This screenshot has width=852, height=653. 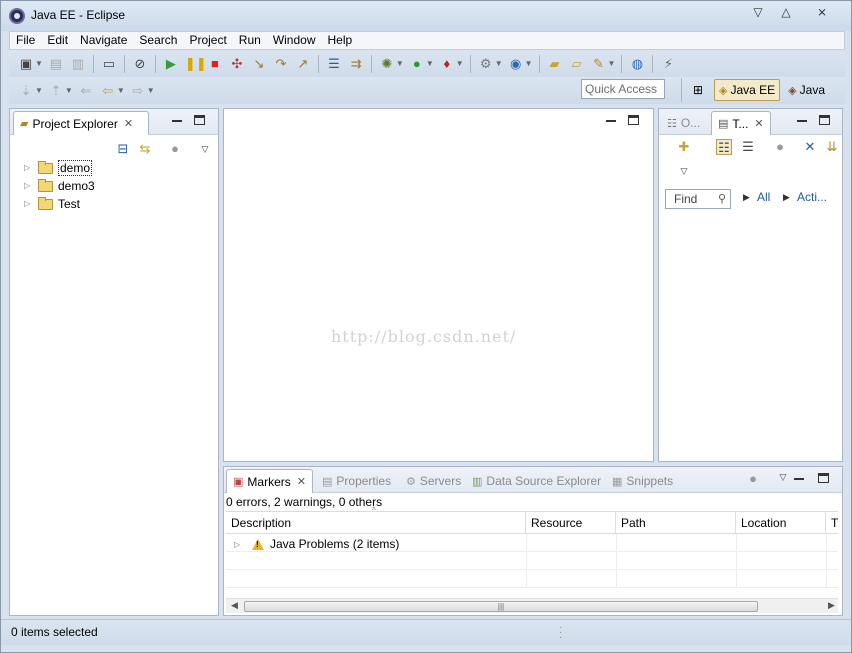 What do you see at coordinates (81, 123) in the screenshot?
I see `tab-project-explorer: ▰ Project Explorer ✕` at bounding box center [81, 123].